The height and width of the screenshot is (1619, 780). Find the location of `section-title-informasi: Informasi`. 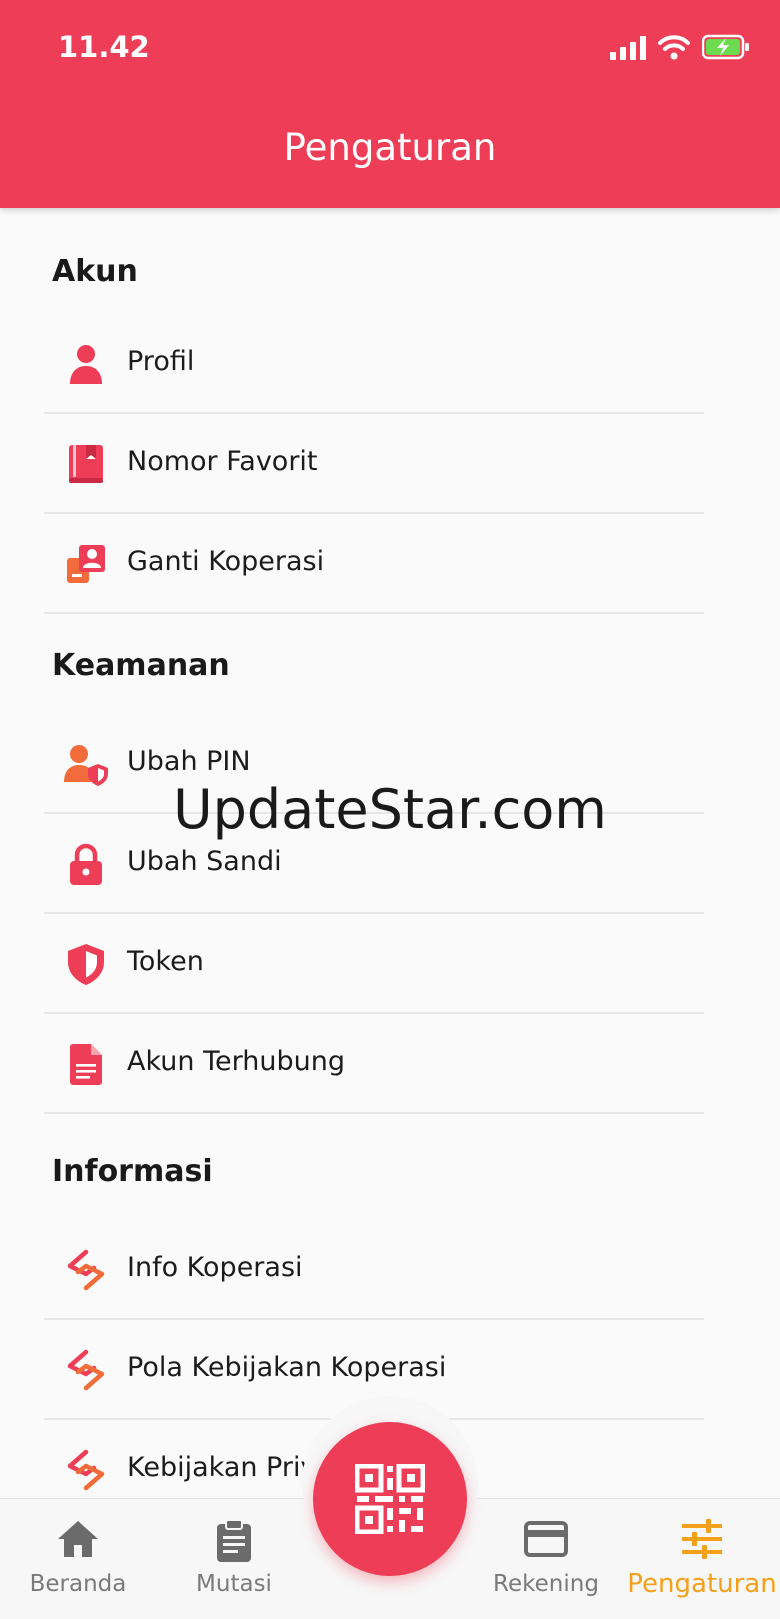

section-title-informasi: Informasi is located at coordinates (132, 1171).